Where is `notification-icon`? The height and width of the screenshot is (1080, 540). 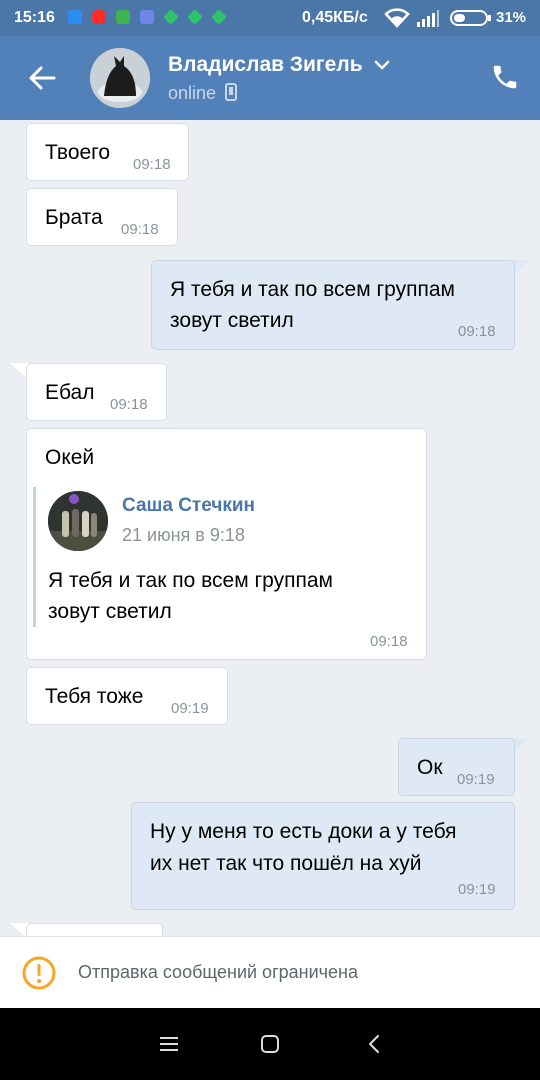 notification-icon is located at coordinates (75, 17).